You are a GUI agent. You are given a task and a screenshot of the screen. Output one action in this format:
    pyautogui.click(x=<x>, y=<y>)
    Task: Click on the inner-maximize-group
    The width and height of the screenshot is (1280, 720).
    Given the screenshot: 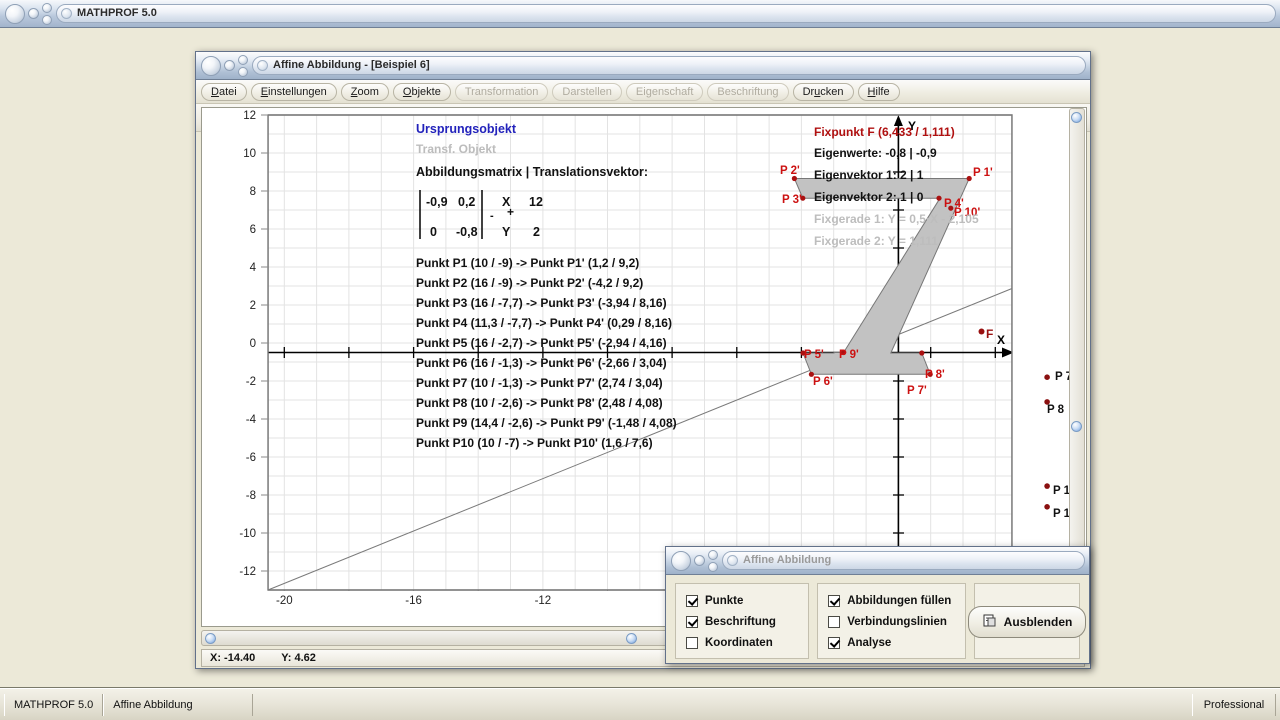 What is the action you would take?
    pyautogui.click(x=243, y=65)
    